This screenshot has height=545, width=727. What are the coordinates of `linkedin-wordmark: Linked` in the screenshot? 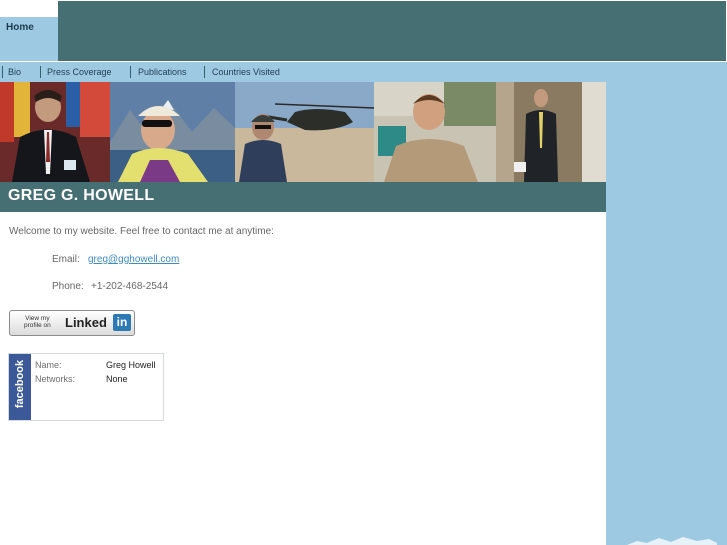 It's located at (86, 322).